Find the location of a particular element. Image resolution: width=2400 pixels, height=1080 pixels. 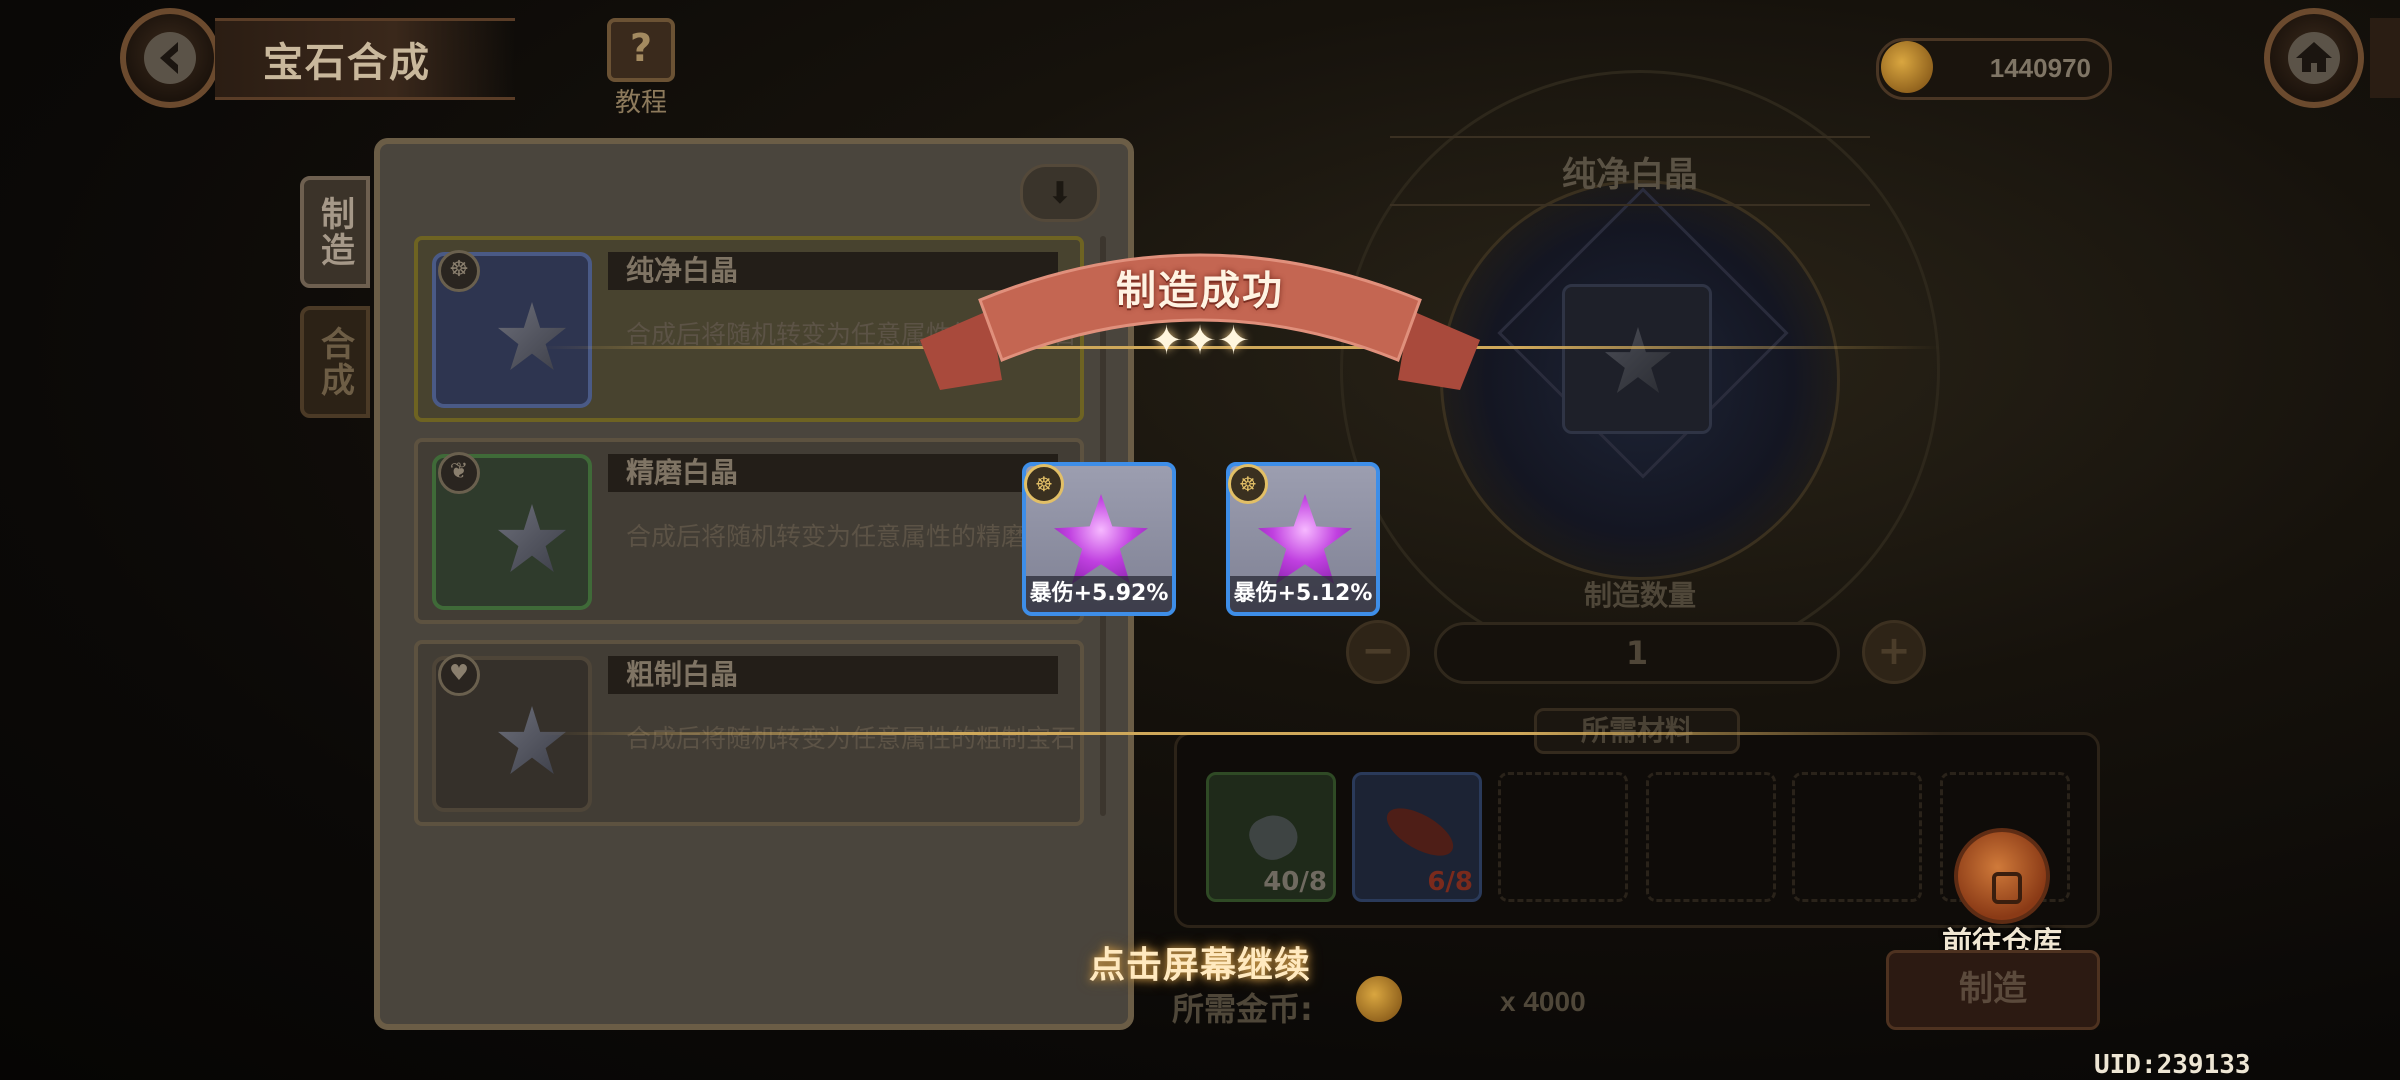

make-button: 制造 is located at coordinates (1993, 990).